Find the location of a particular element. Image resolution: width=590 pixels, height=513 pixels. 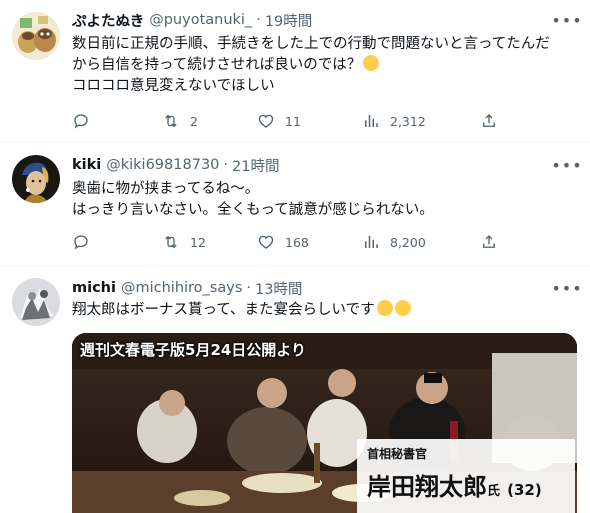

retweet-button: 12 is located at coordinates (184, 242).